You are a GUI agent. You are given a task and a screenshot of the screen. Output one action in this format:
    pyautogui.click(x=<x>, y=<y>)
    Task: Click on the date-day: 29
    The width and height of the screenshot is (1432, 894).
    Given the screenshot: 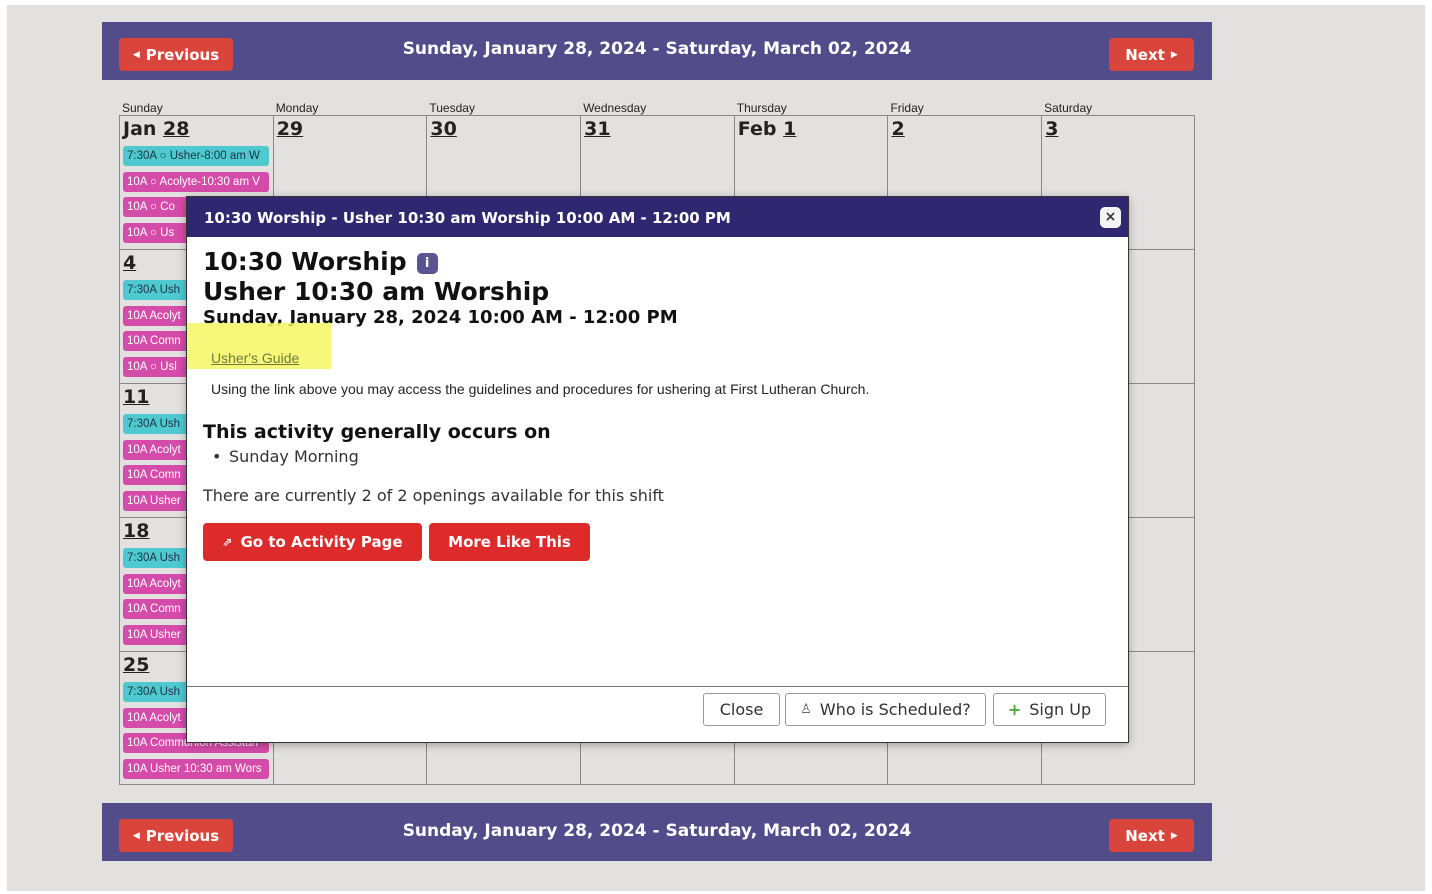 What is the action you would take?
    pyautogui.click(x=290, y=129)
    